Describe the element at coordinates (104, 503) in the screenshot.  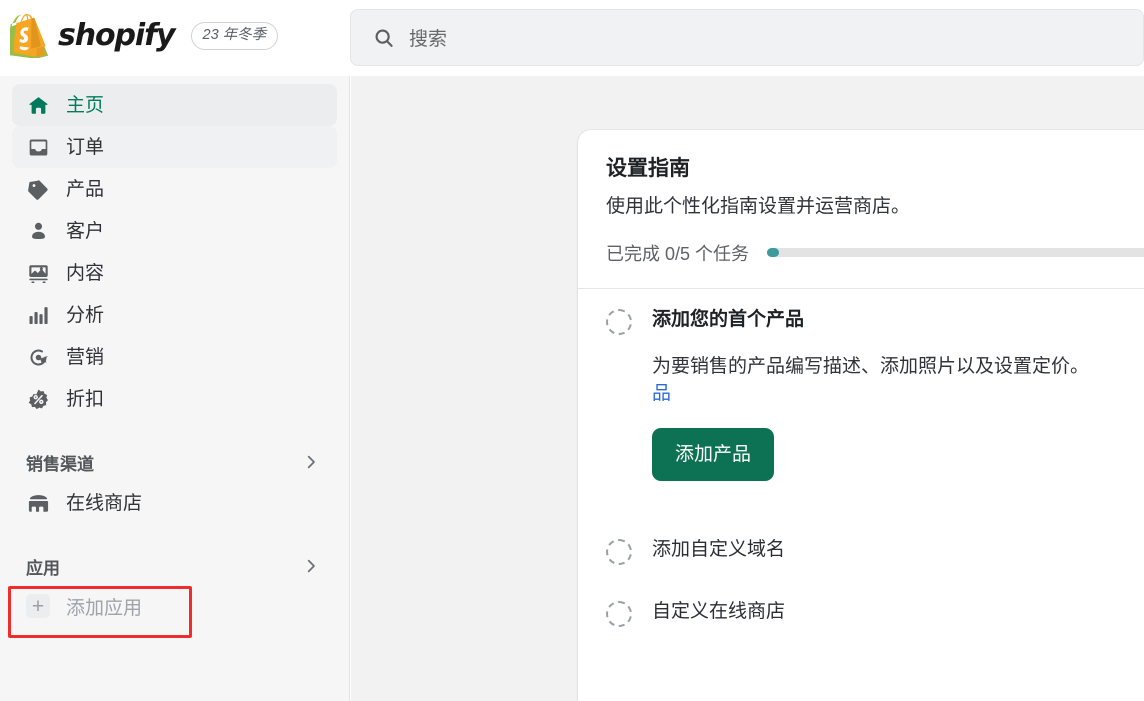
I see `sidebar-item-label: 在线商店` at that location.